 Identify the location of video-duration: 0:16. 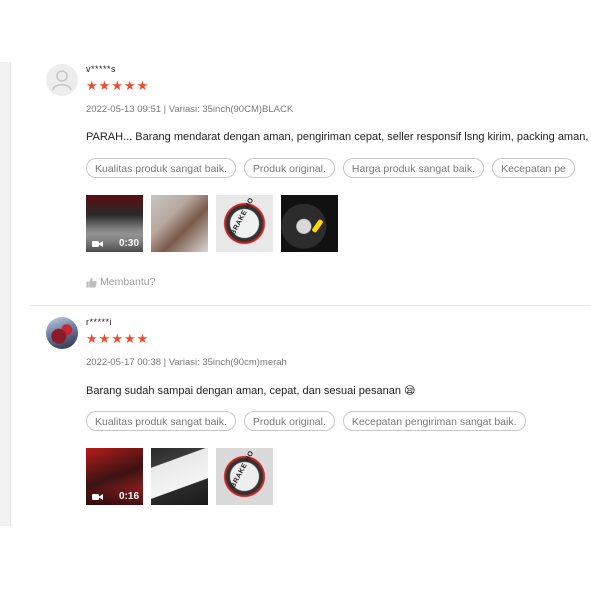
(128, 496).